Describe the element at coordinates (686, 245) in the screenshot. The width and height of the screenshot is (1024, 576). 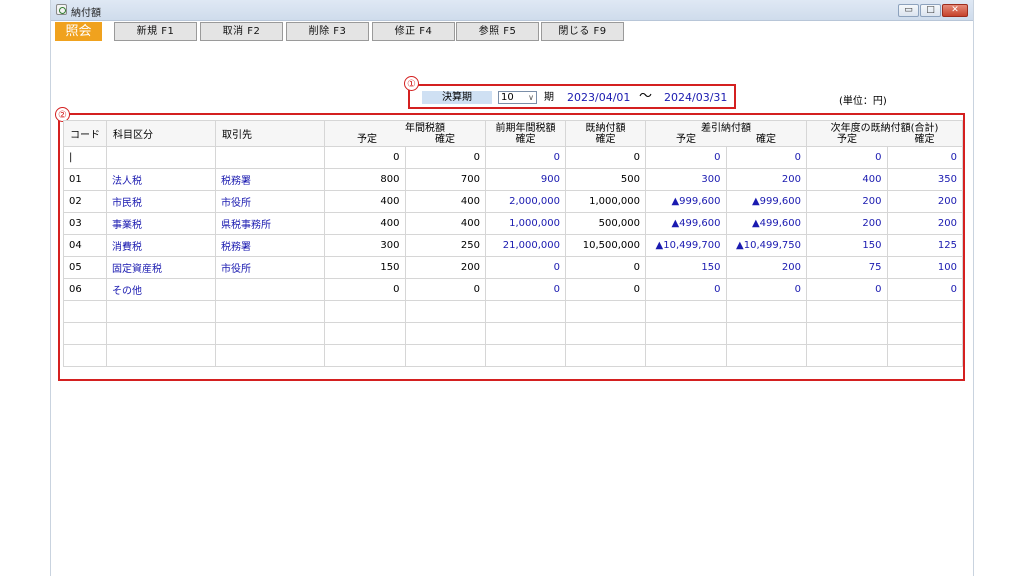
I see `row-value: ▲10,499,700` at that location.